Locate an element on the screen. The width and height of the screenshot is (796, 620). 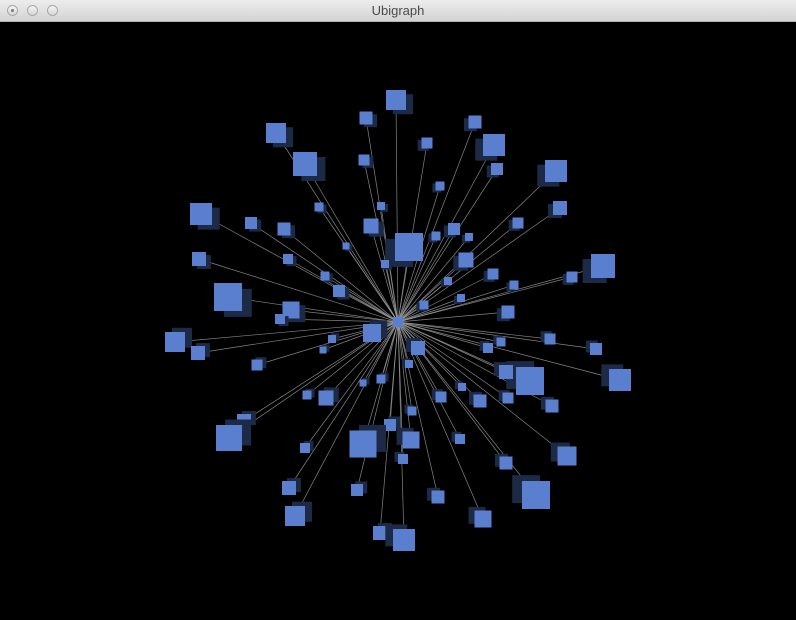
window-title: Ubigraph is located at coordinates (398, 10).